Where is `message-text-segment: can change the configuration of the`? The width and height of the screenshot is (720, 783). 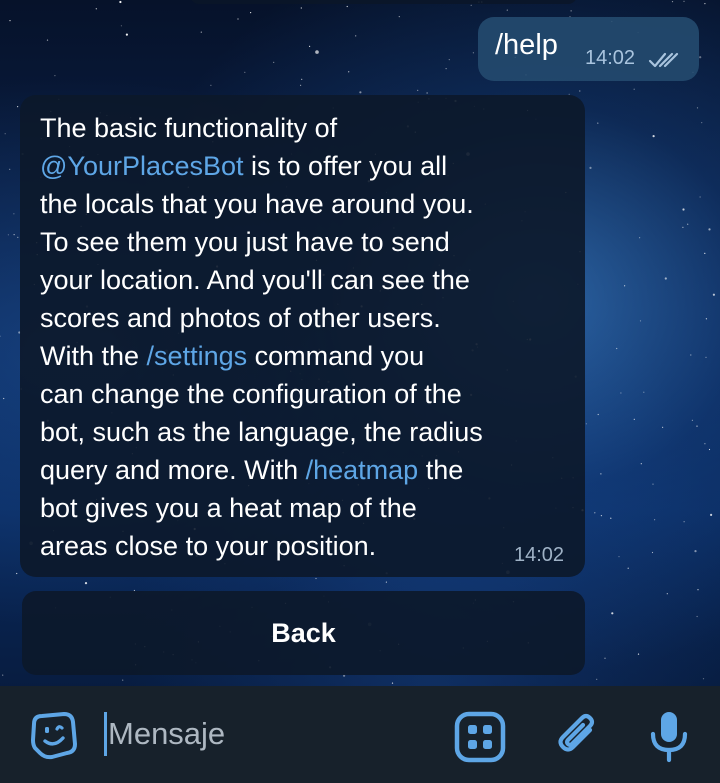 message-text-segment: can change the configuration of the is located at coordinates (251, 394).